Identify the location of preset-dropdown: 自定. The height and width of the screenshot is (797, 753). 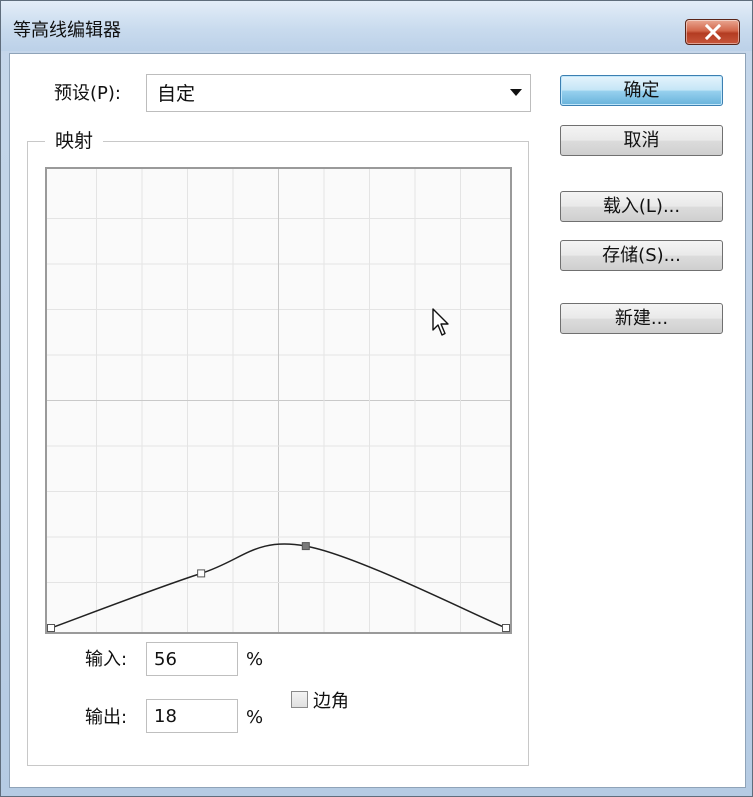
(338, 93).